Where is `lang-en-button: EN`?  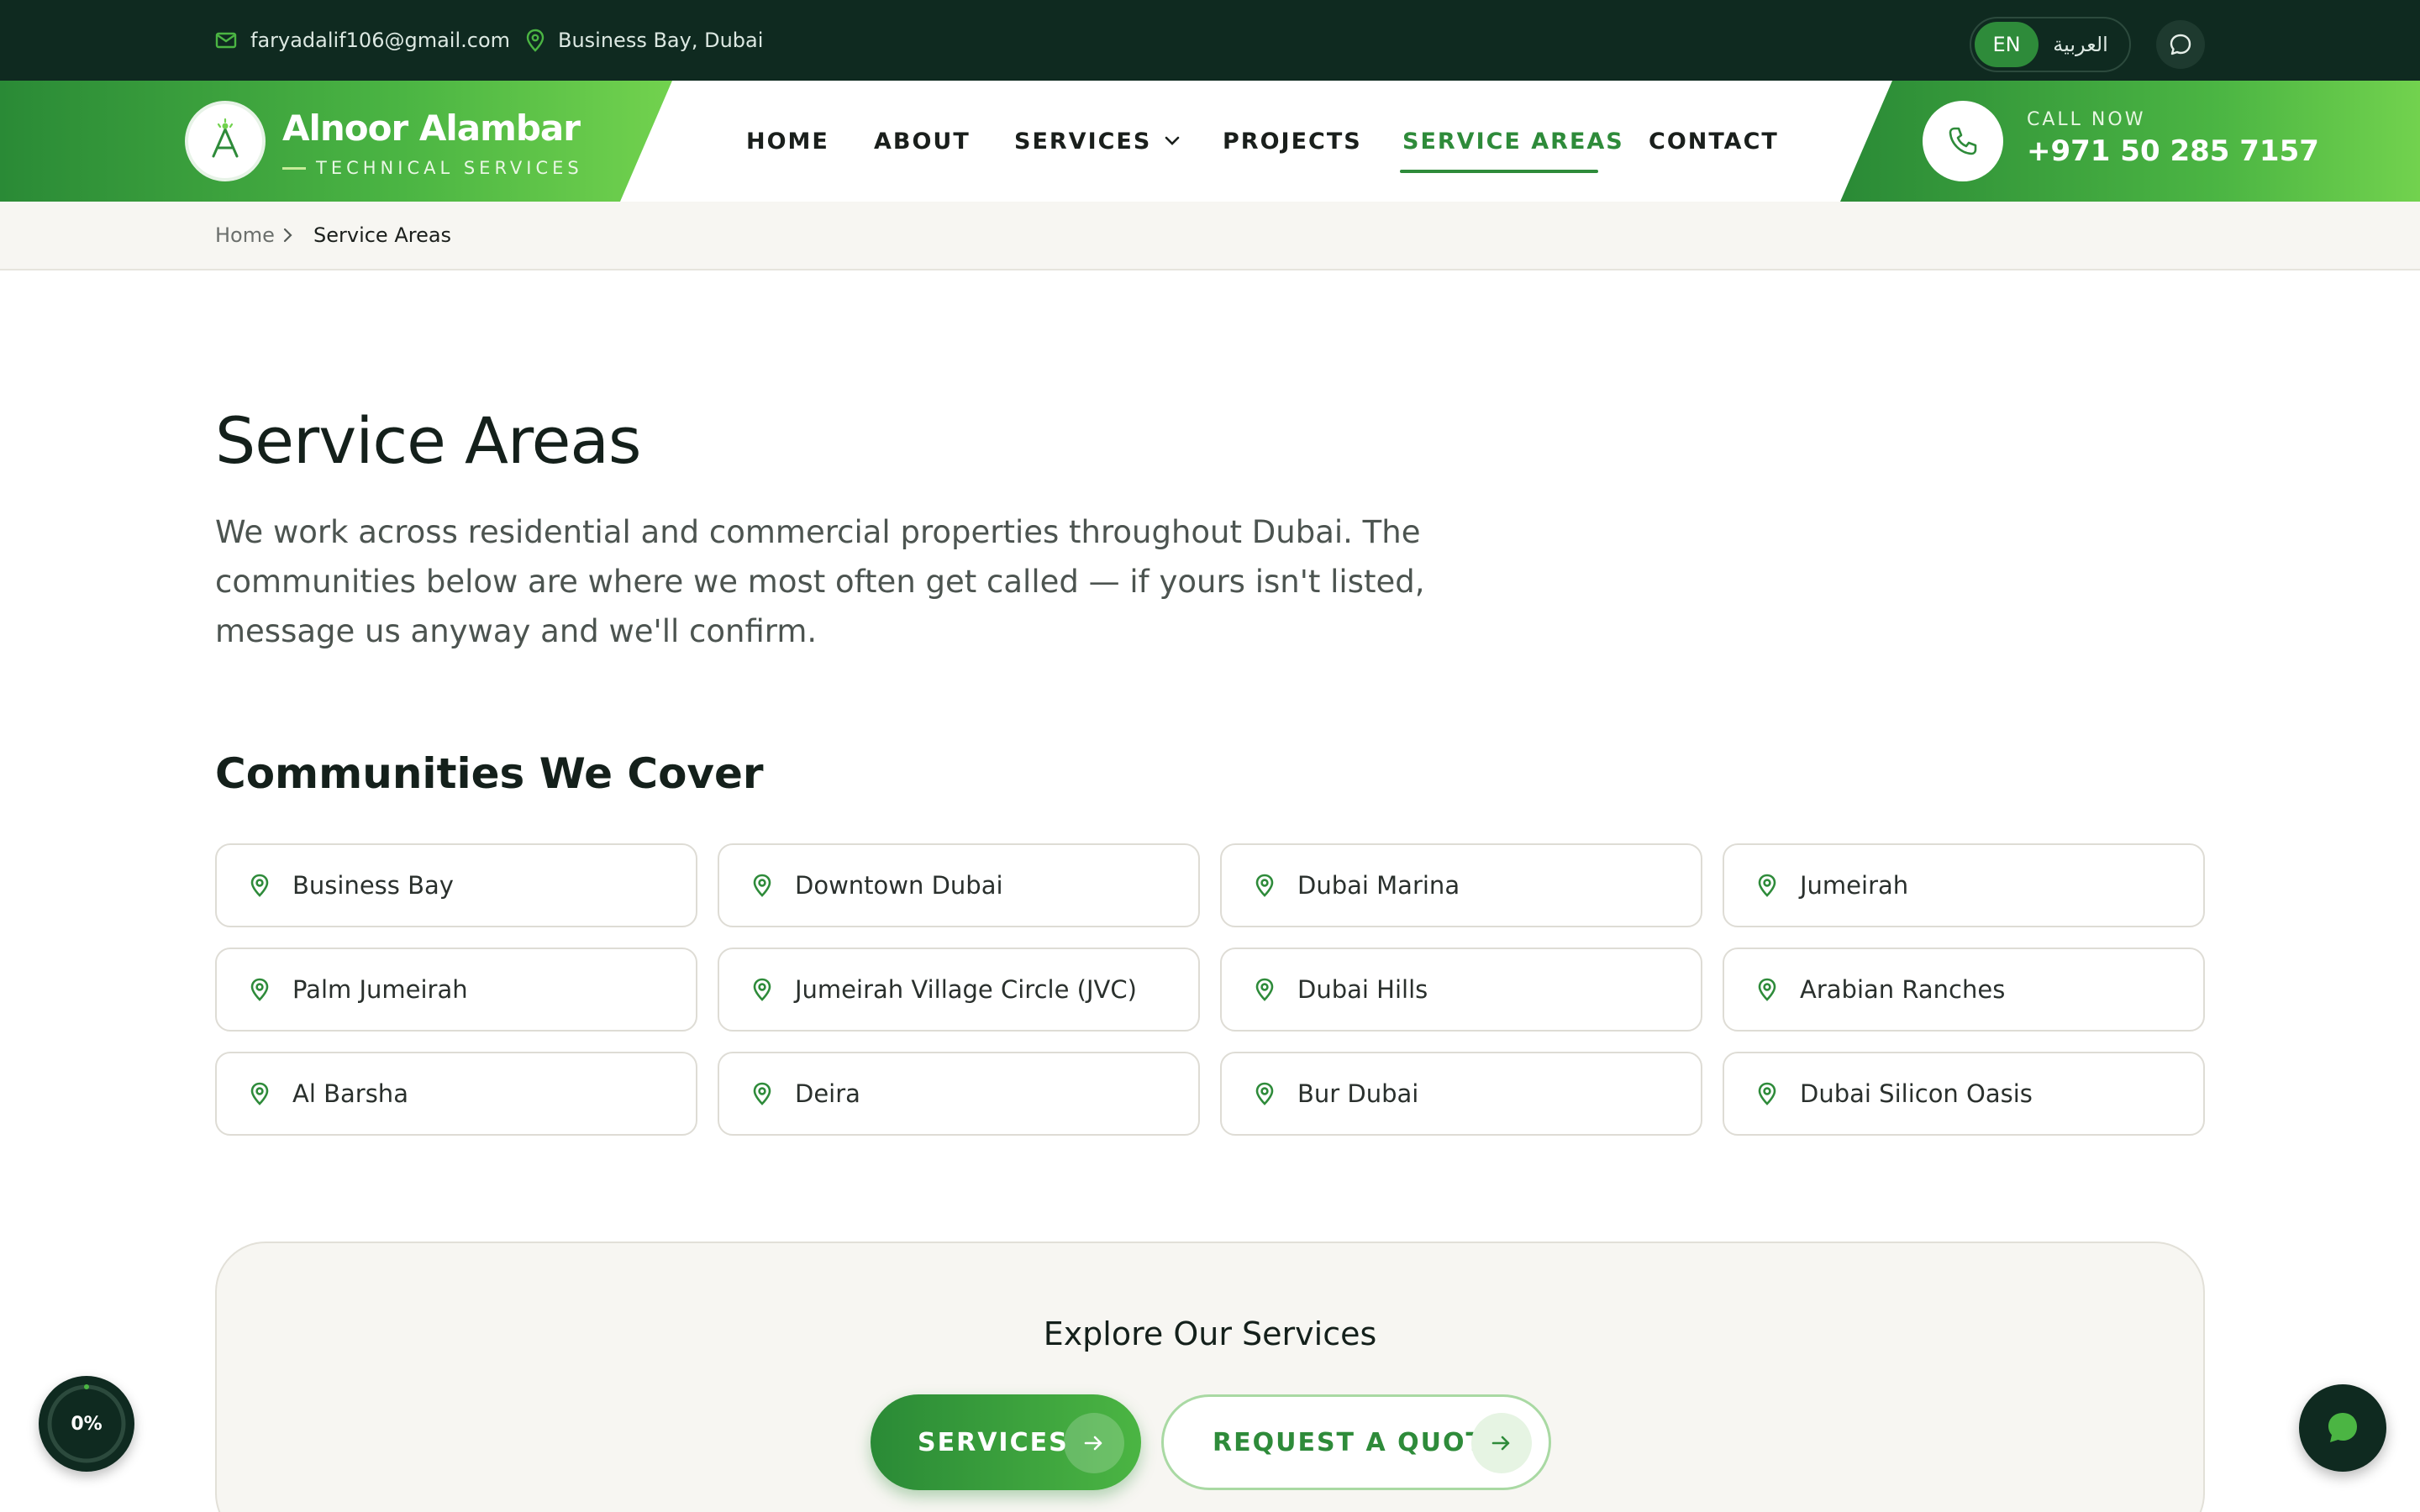 lang-en-button: EN is located at coordinates (2007, 44).